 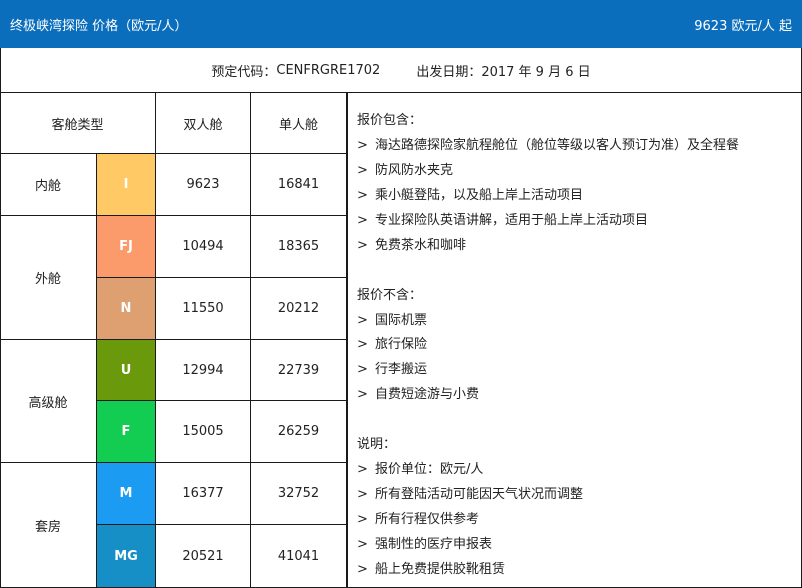 What do you see at coordinates (548, 145) in the screenshot?
I see `included-item: > 海达路德探险家航程舱位（舱位等级以客人预订为准）及全程餐` at bounding box center [548, 145].